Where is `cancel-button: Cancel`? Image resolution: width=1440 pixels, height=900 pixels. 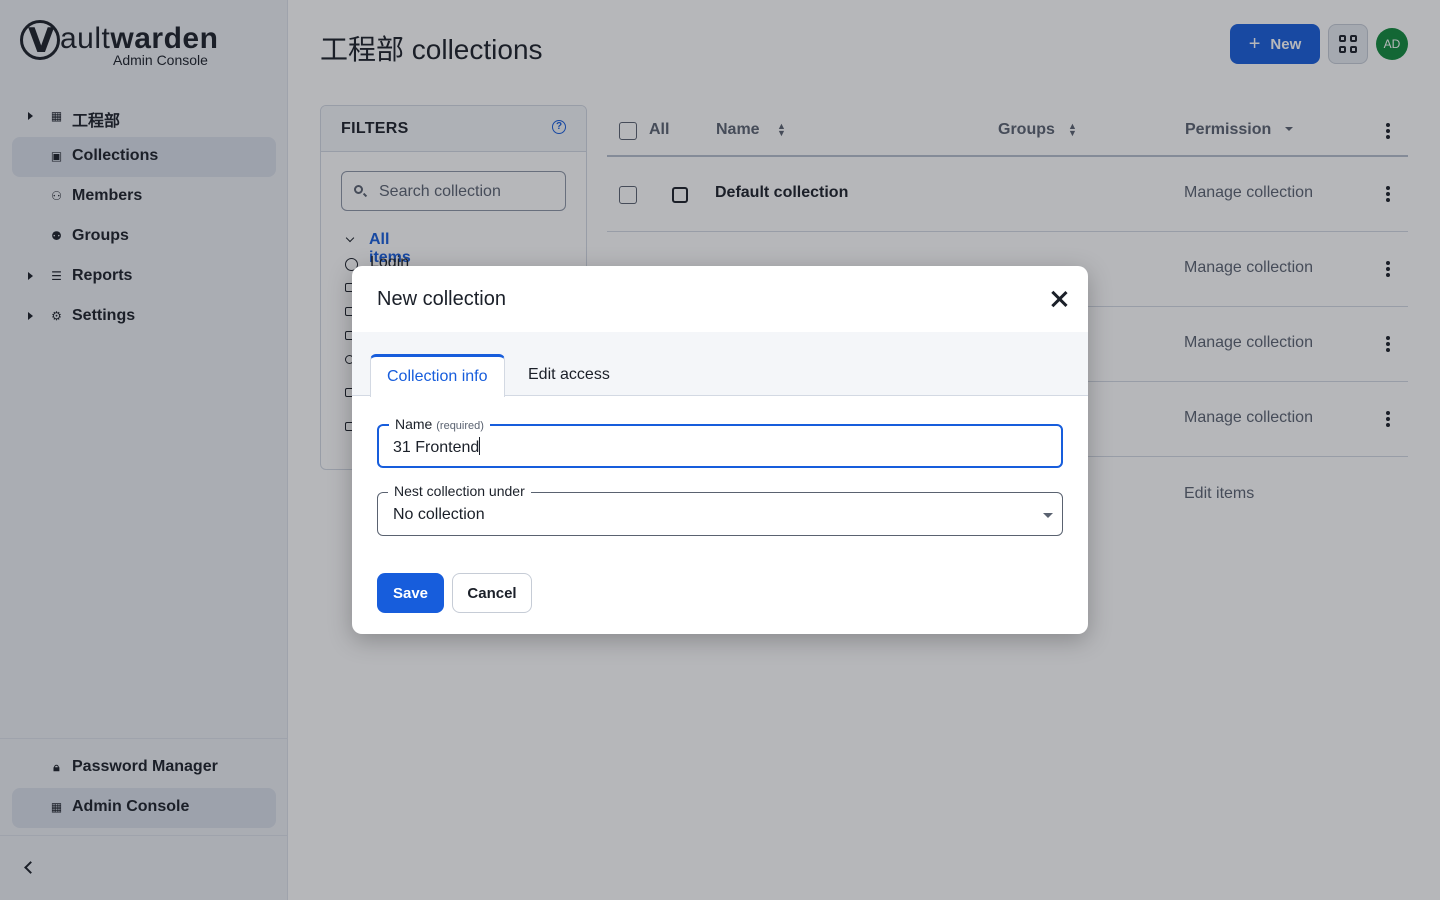
cancel-button: Cancel is located at coordinates (492, 593).